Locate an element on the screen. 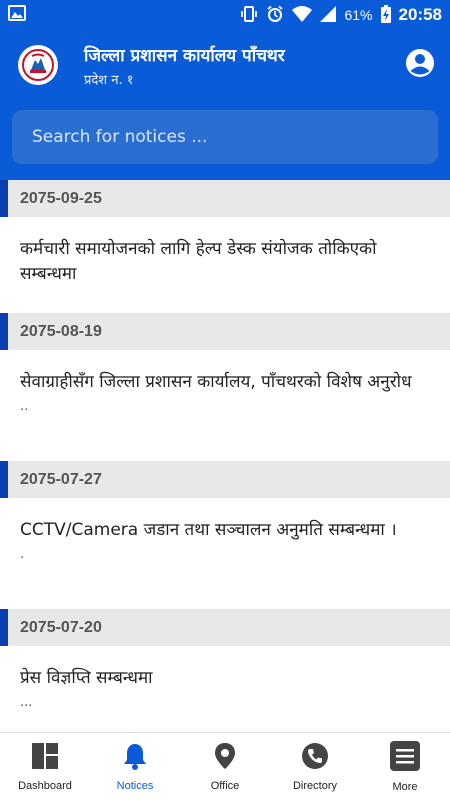 The image size is (450, 800). nav-more-label: More is located at coordinates (405, 786).